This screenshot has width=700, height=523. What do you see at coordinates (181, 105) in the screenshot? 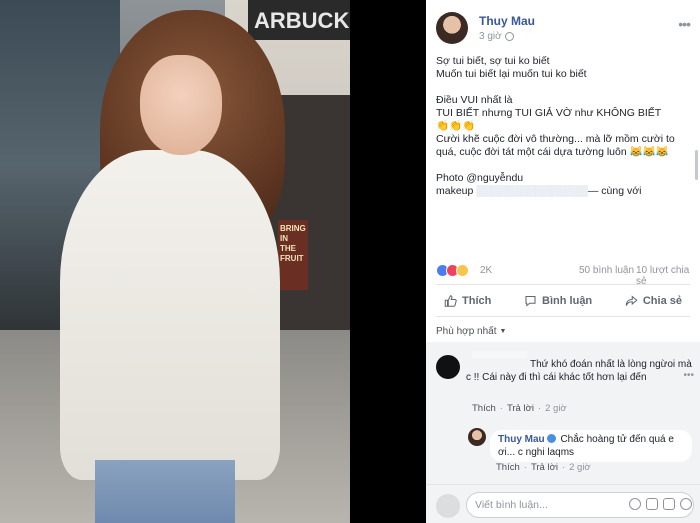
I see `photo-face` at bounding box center [181, 105].